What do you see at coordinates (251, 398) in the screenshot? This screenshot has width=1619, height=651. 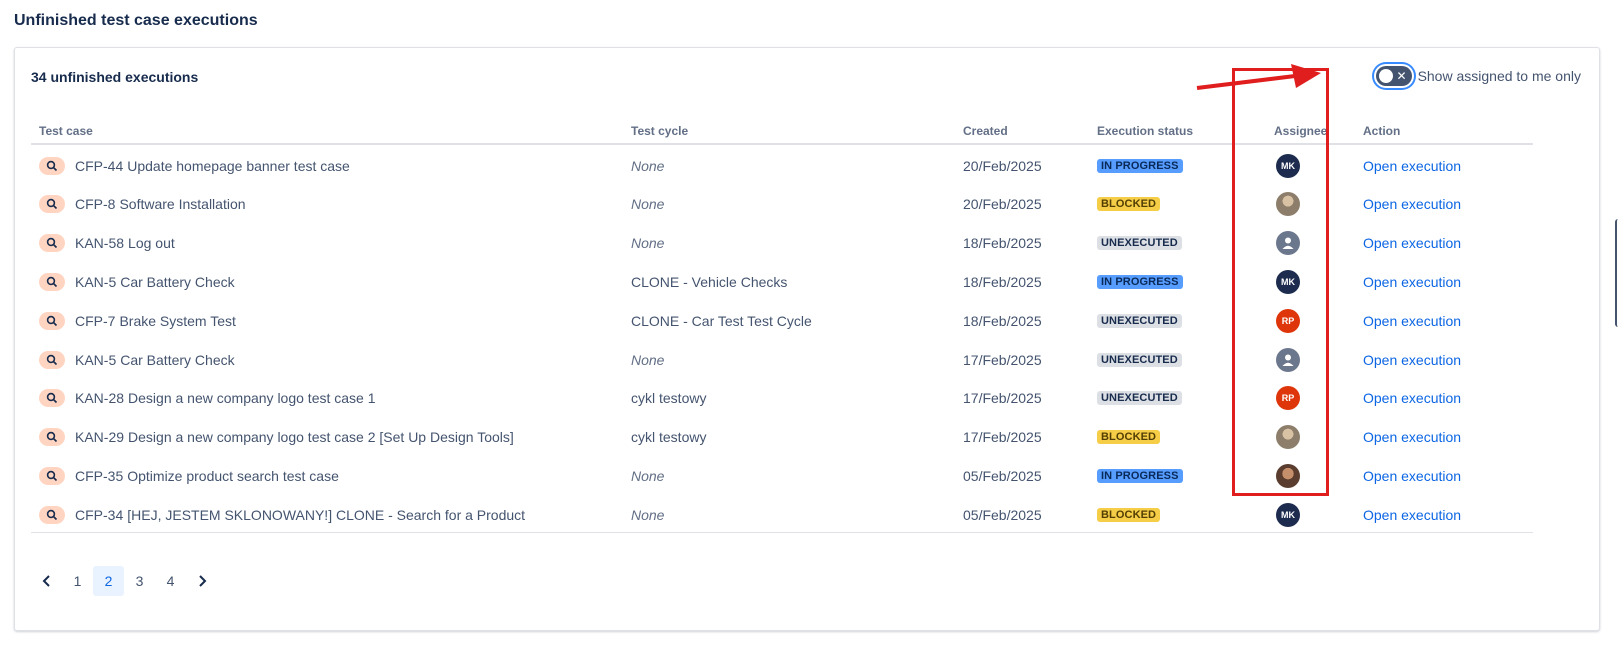 I see `test-case-name: Design a new company logo test case 1` at bounding box center [251, 398].